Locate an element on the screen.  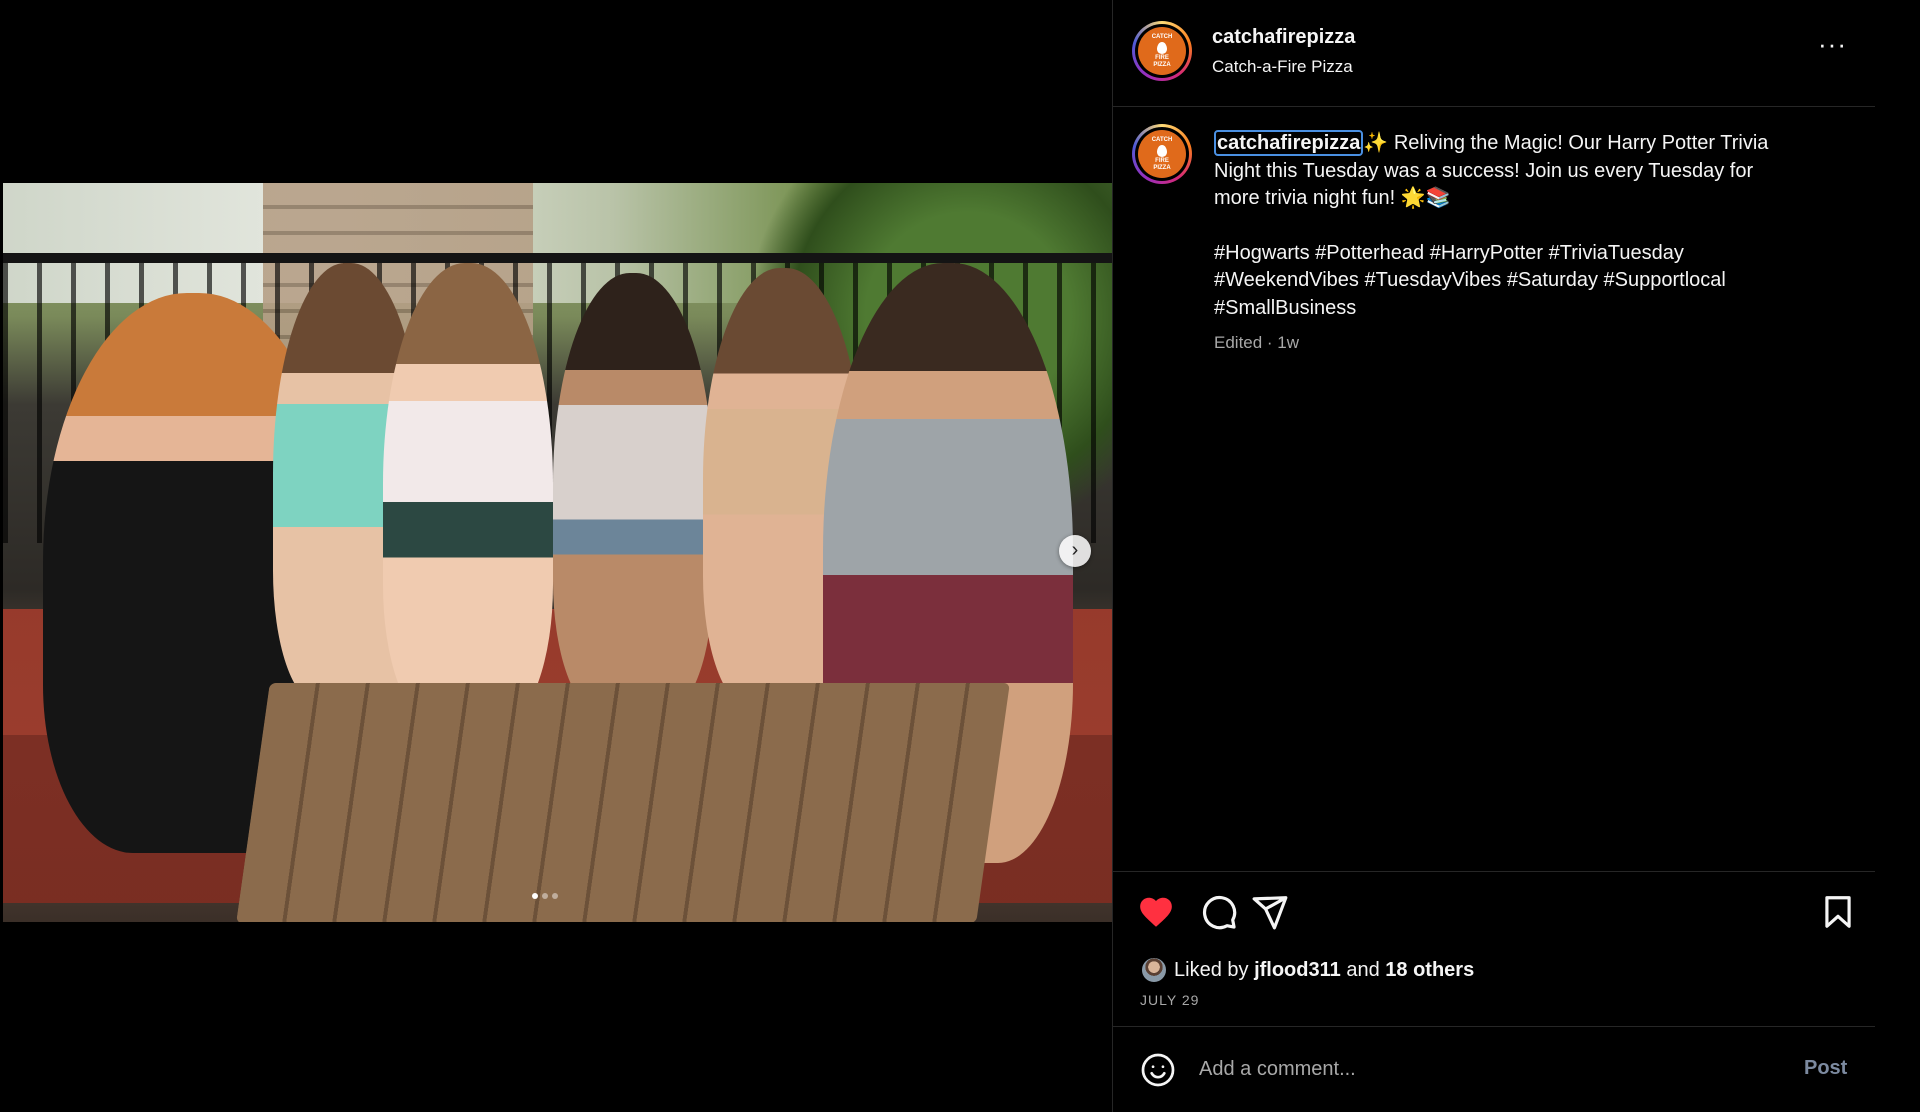
hashtag-link: #Hogwarts is located at coordinates (1262, 253).